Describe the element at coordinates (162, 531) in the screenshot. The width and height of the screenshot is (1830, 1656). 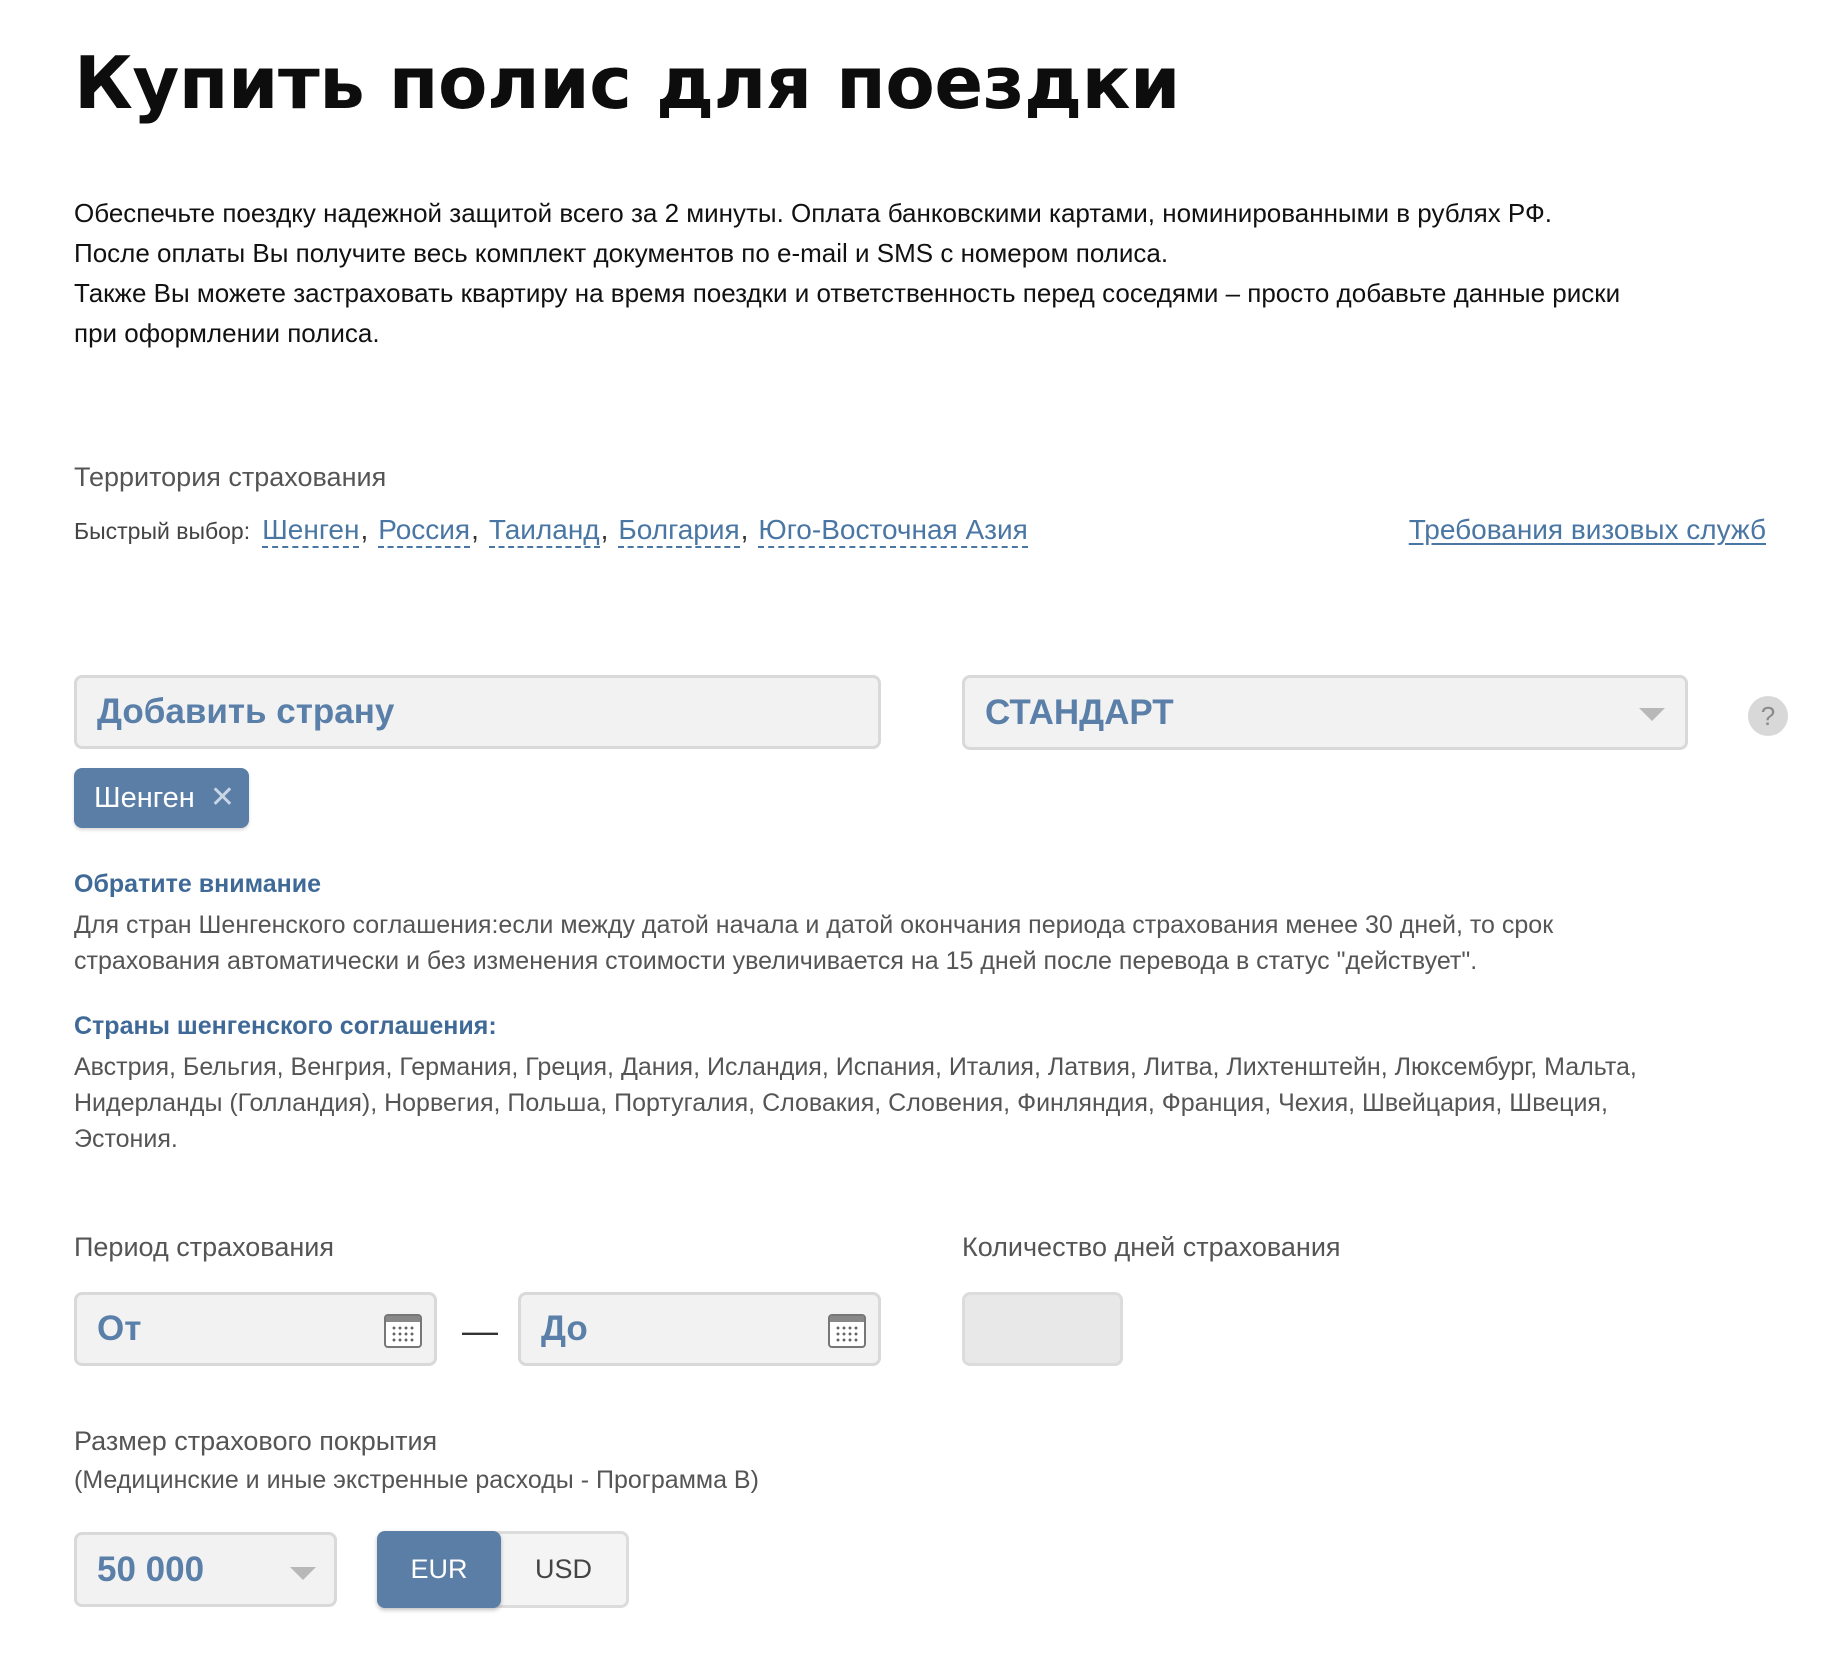
I see `quick-choice-label: Быстрый выбор:` at that location.